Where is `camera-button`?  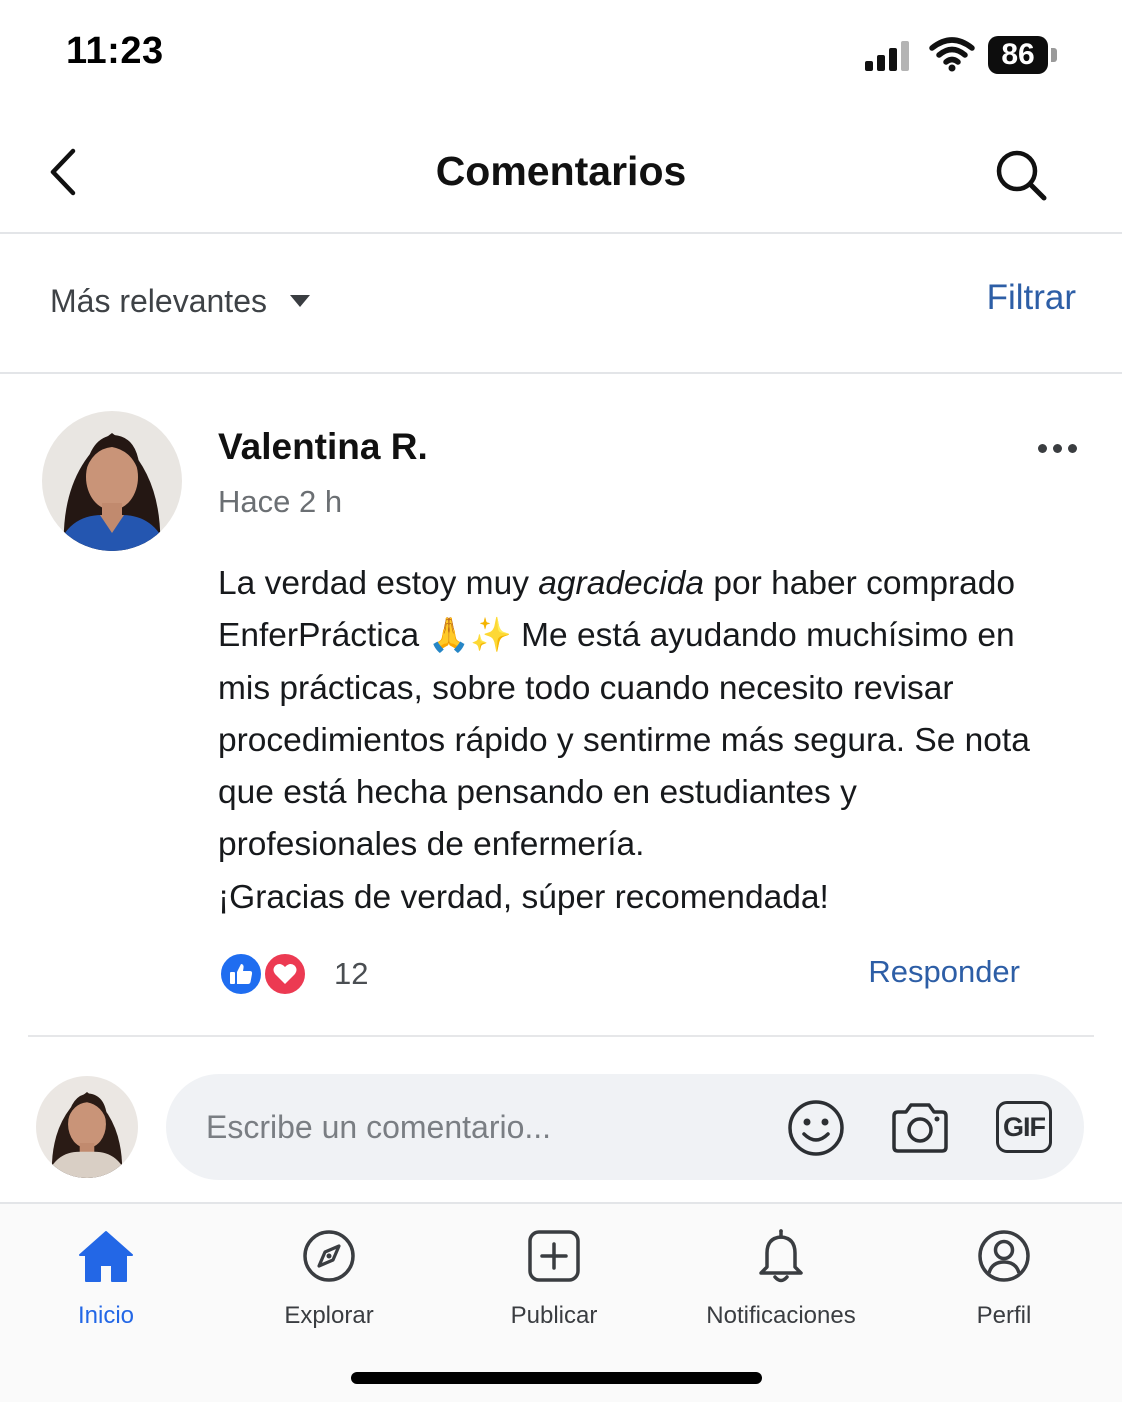
camera-button is located at coordinates (920, 1128).